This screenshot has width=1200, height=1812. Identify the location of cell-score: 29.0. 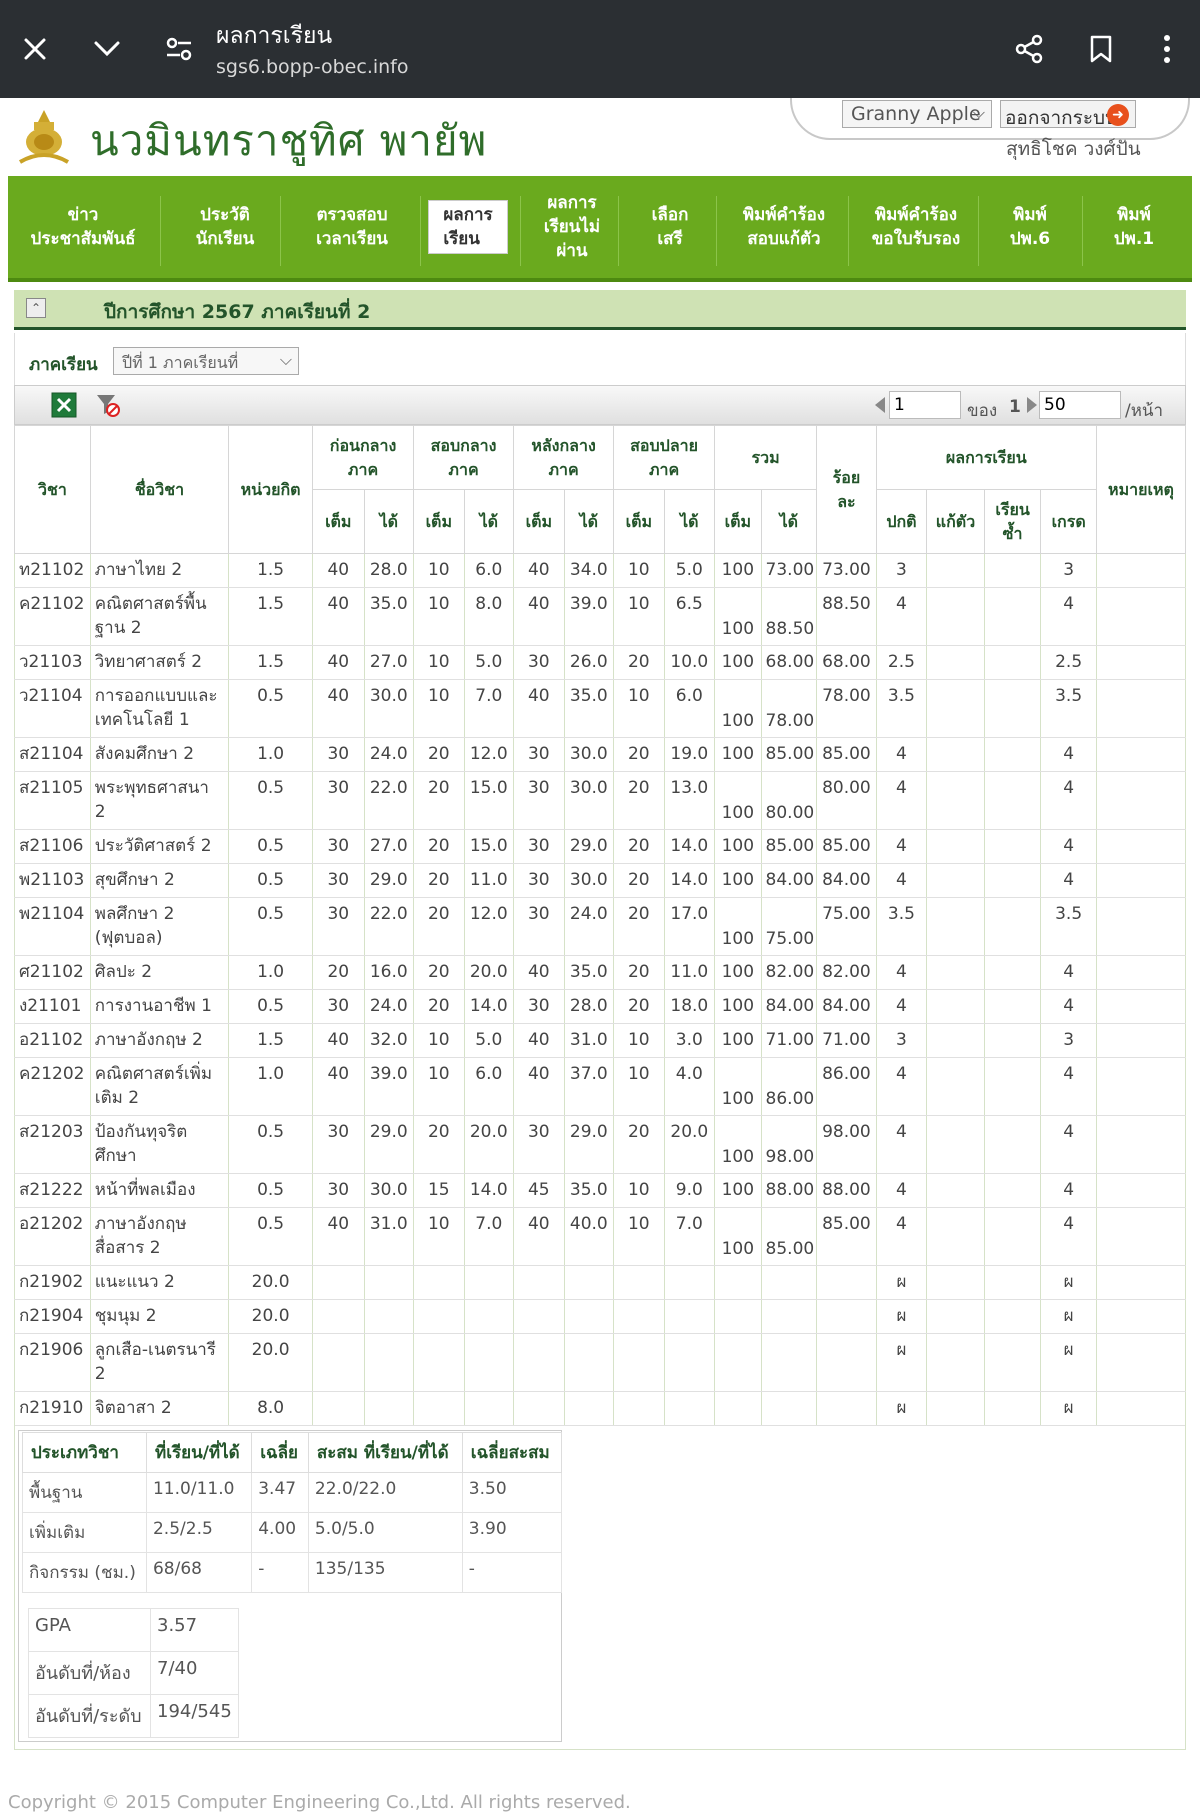
(589, 1144).